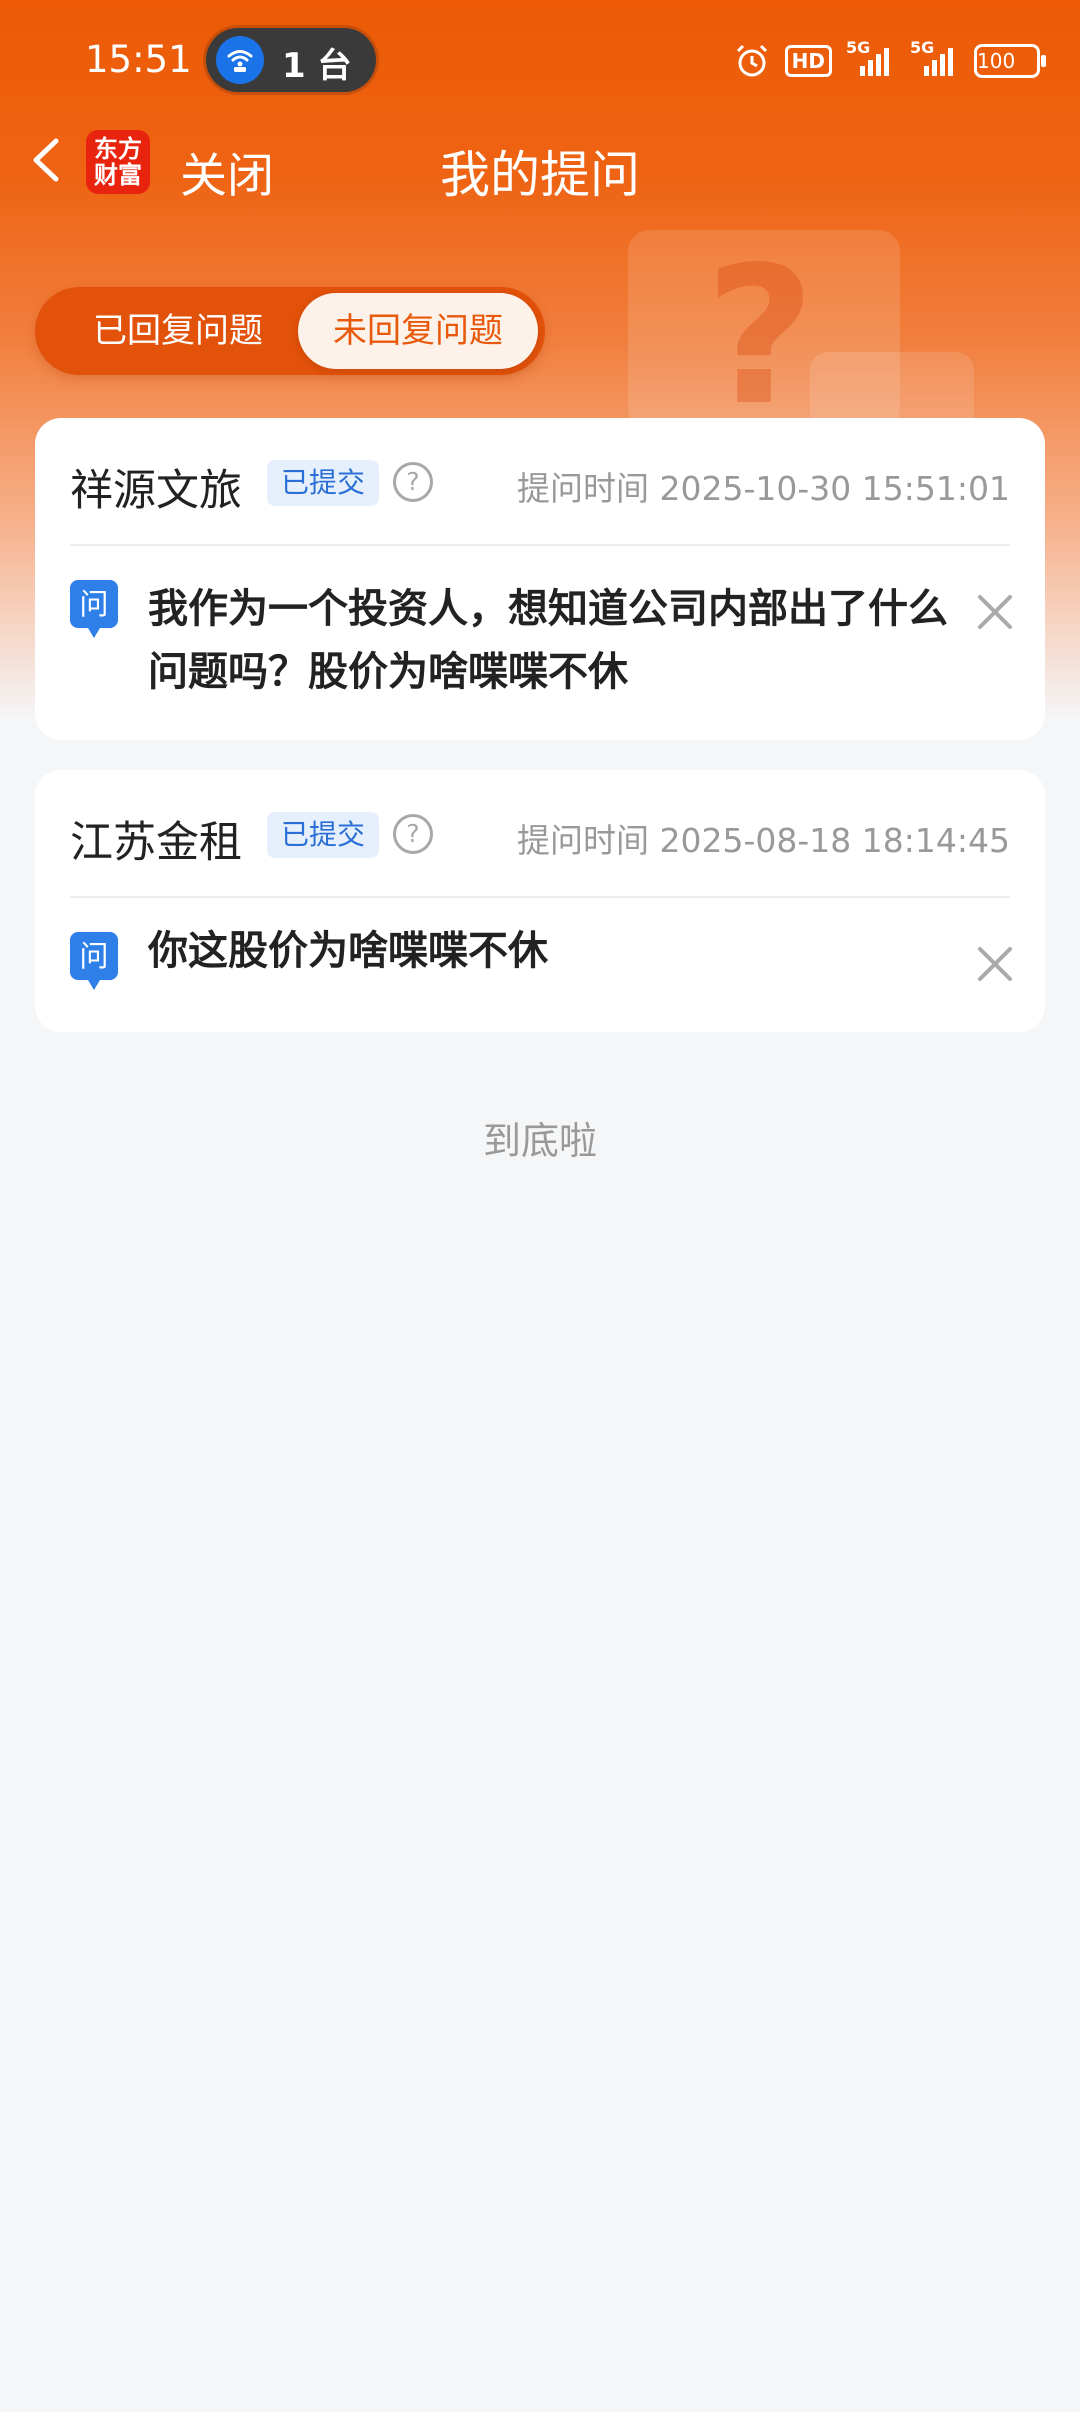 The height and width of the screenshot is (2412, 1080). I want to click on hotspot-icon, so click(240, 60).